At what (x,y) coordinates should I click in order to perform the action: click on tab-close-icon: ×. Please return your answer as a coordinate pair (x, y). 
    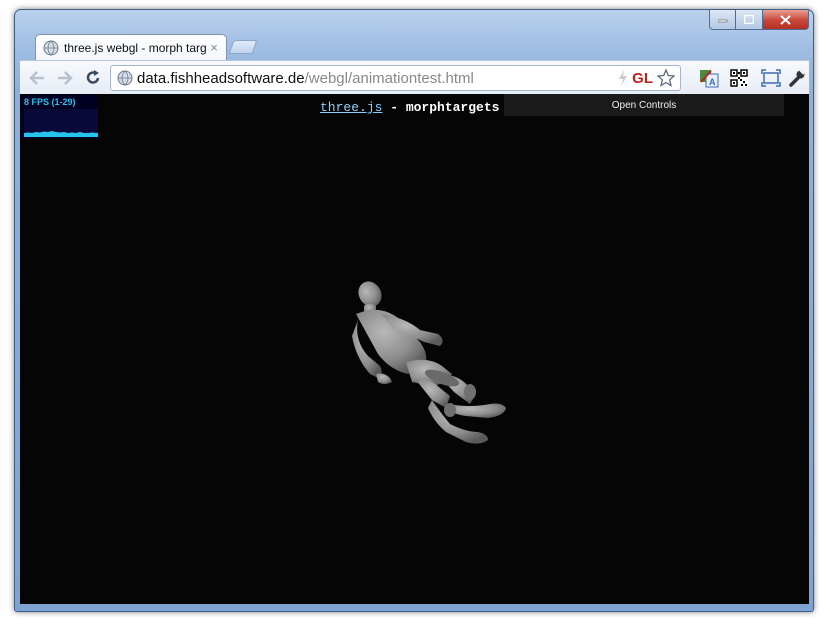
    Looking at the image, I should click on (214, 47).